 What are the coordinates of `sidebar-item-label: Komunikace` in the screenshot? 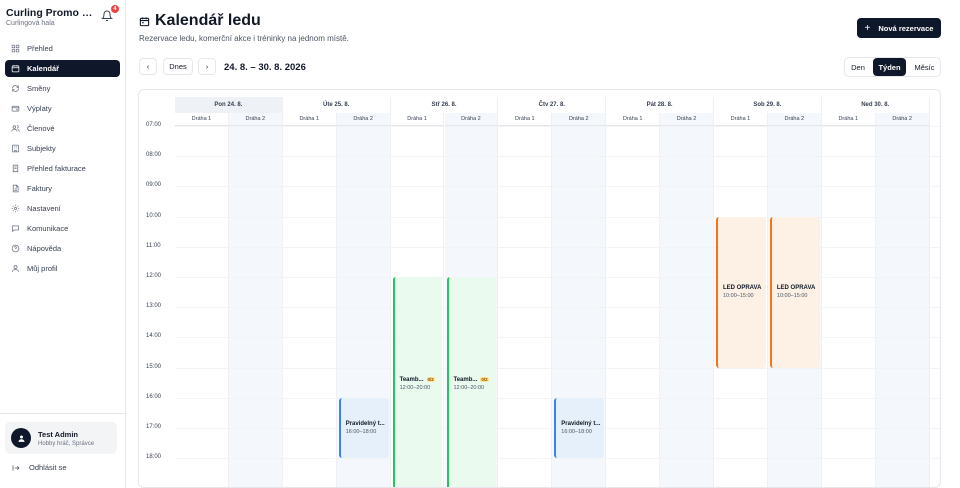 It's located at (48, 228).